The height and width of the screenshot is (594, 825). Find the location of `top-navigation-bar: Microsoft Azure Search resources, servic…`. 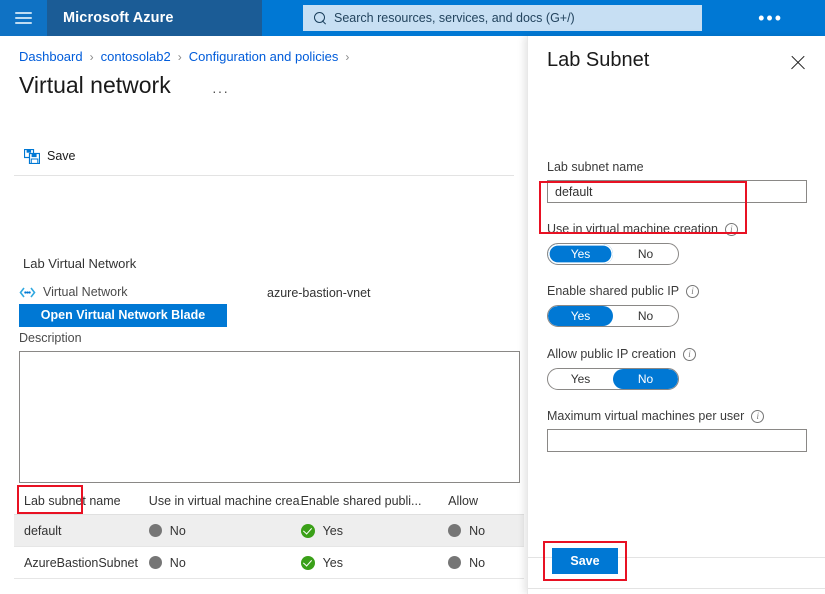

top-navigation-bar: Microsoft Azure Search resources, servic… is located at coordinates (412, 18).